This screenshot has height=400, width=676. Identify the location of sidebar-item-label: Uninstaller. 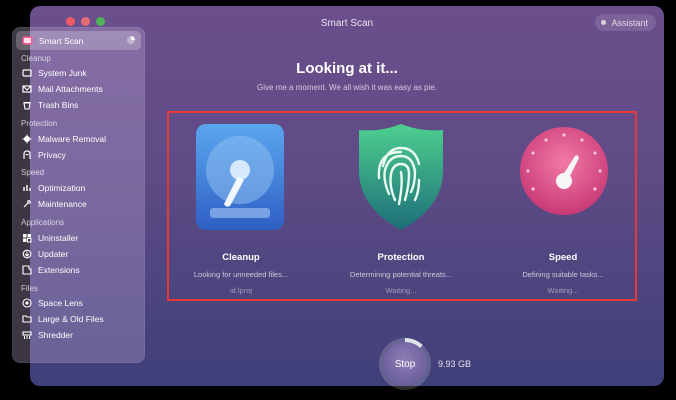
(58, 238).